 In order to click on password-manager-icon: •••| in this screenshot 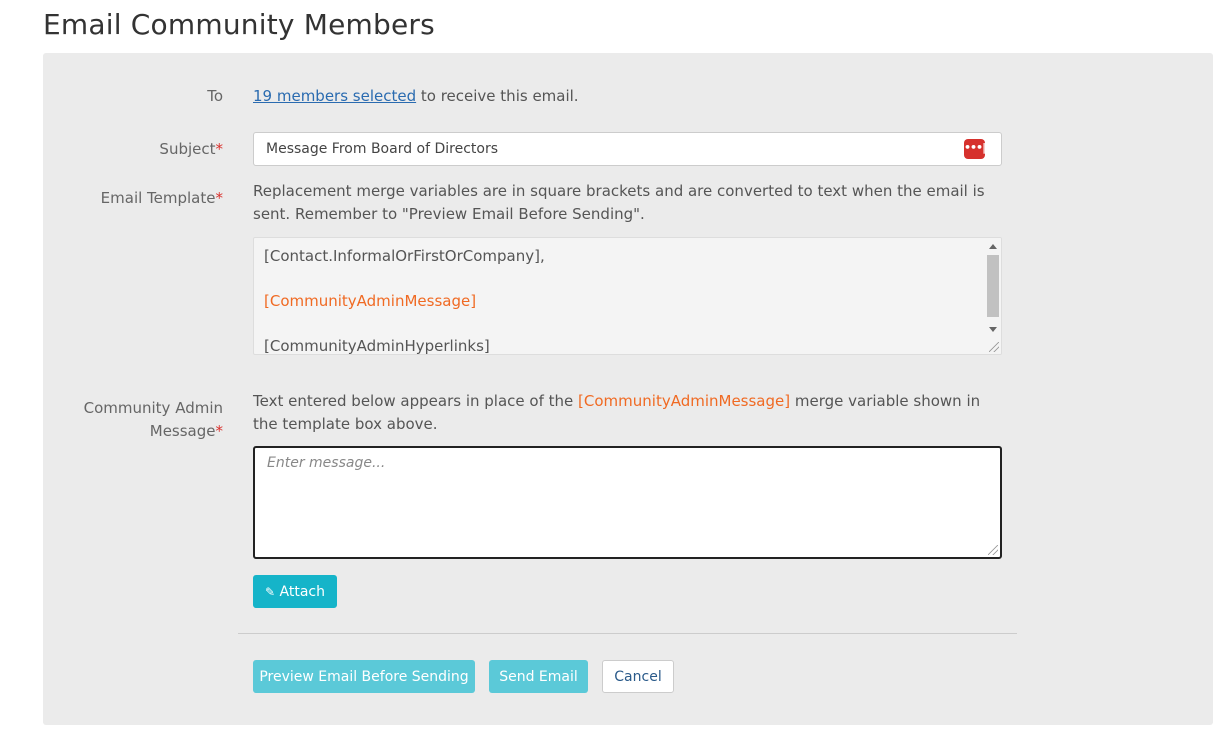, I will do `click(975, 149)`.